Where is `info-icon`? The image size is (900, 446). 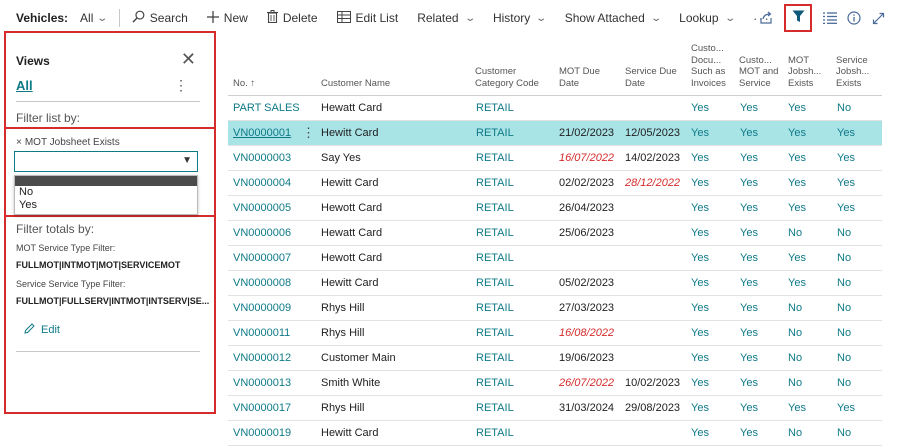
info-icon is located at coordinates (854, 18).